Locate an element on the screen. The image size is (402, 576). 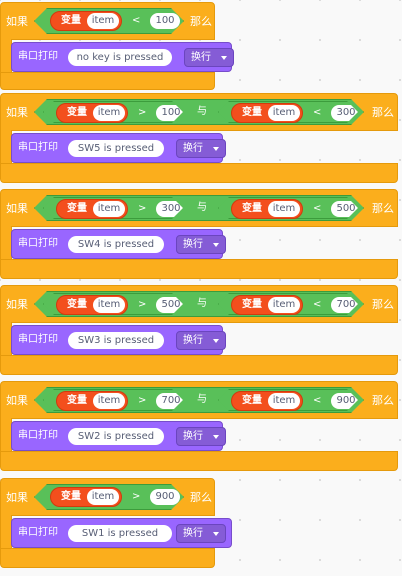
serial-print-block: 串口打印 SW1 is pressed 换行 is located at coordinates (121, 533).